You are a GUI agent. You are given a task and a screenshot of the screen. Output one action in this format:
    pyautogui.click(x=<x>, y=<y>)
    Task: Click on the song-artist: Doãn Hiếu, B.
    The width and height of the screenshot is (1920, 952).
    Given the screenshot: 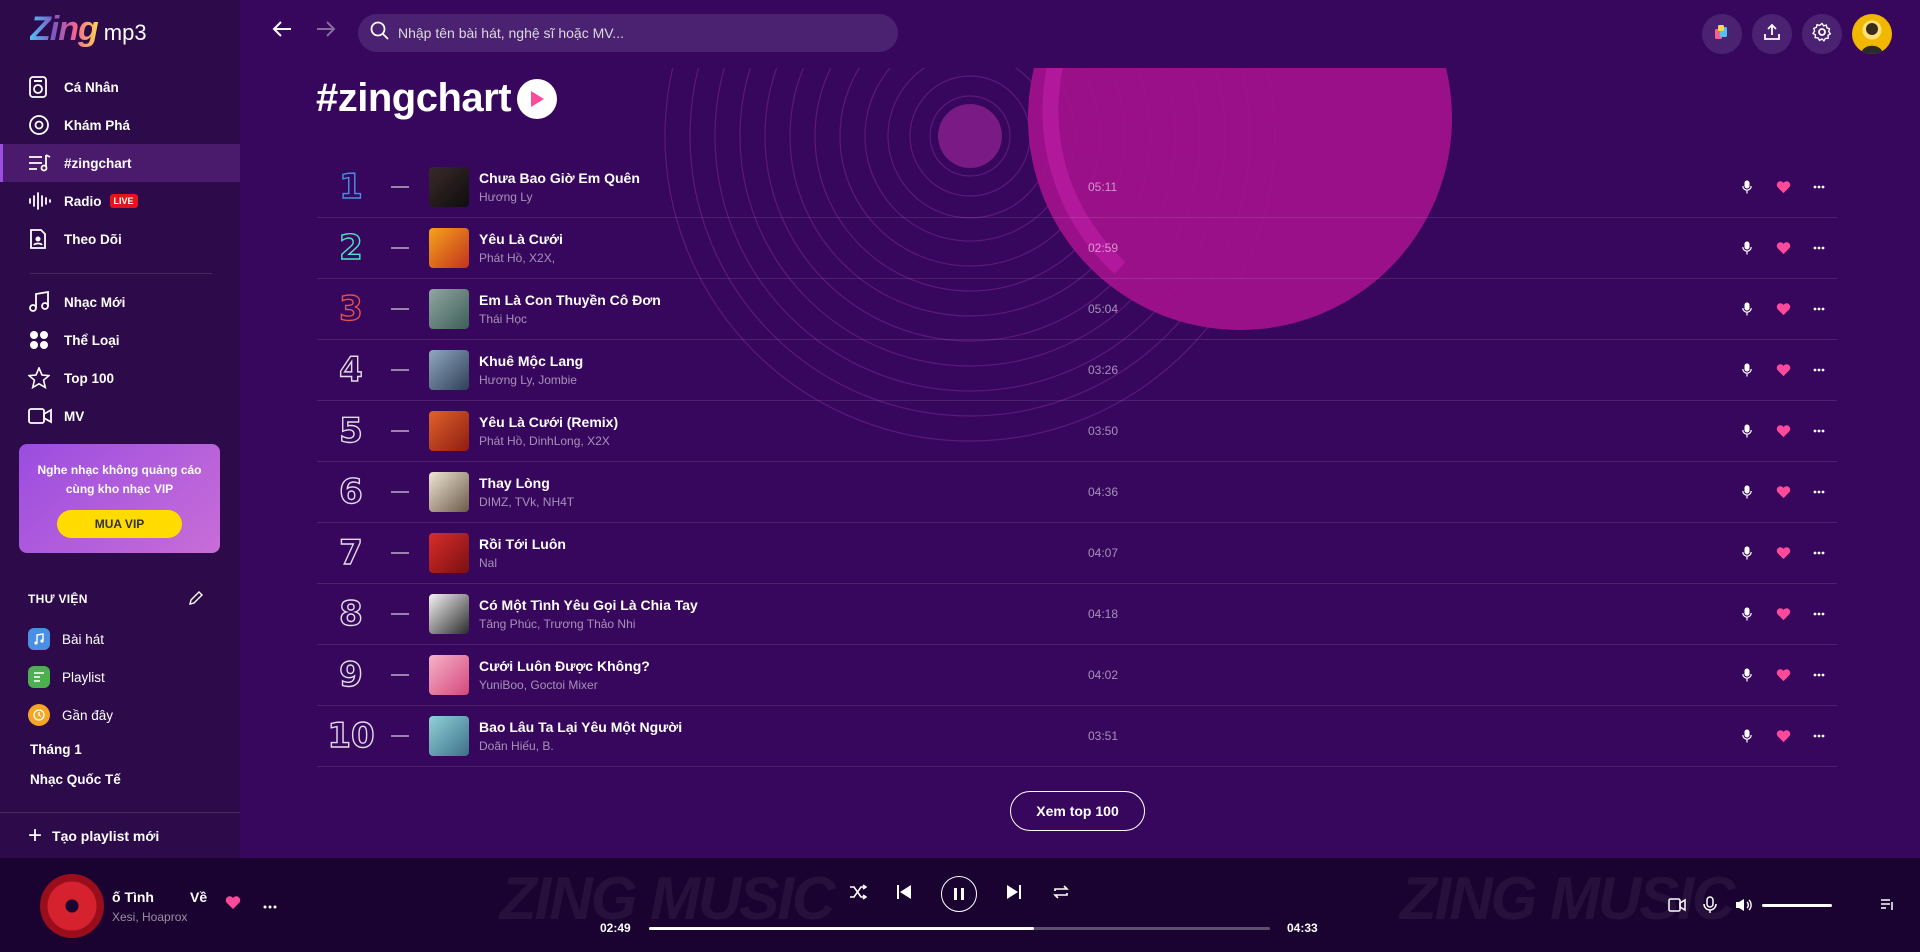 What is the action you would take?
    pyautogui.click(x=789, y=746)
    